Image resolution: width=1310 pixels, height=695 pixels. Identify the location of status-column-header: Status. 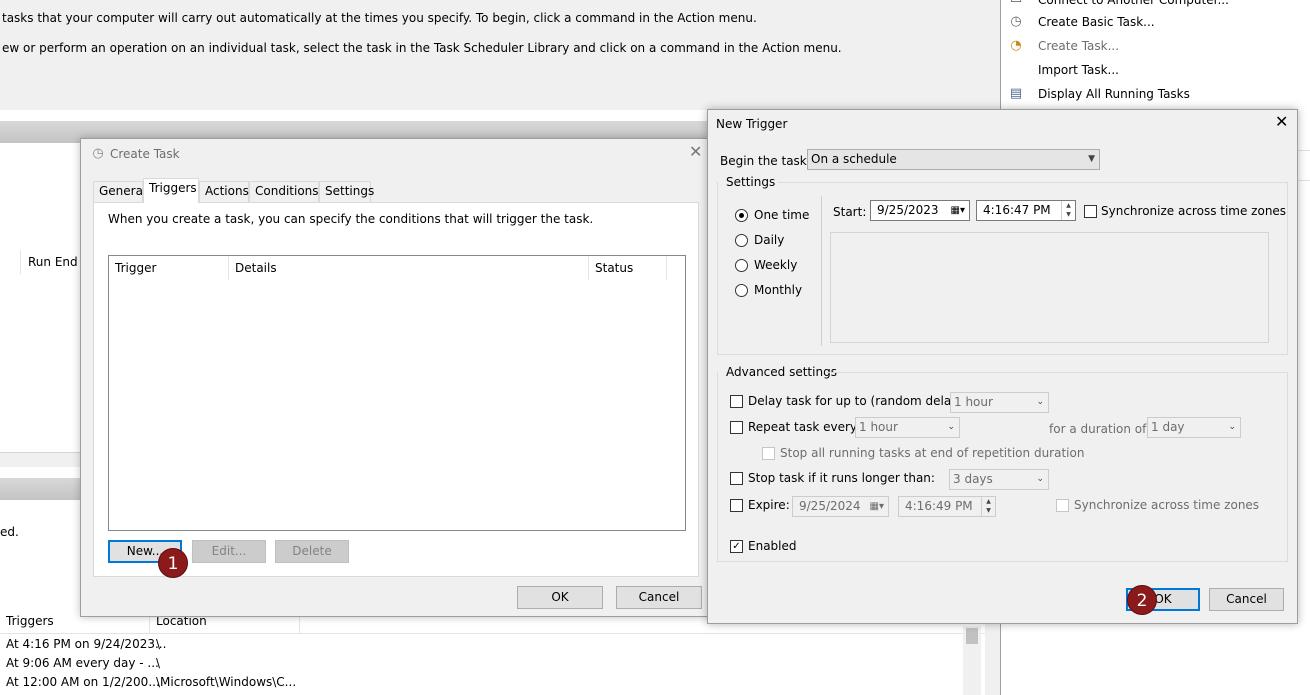
(628, 268).